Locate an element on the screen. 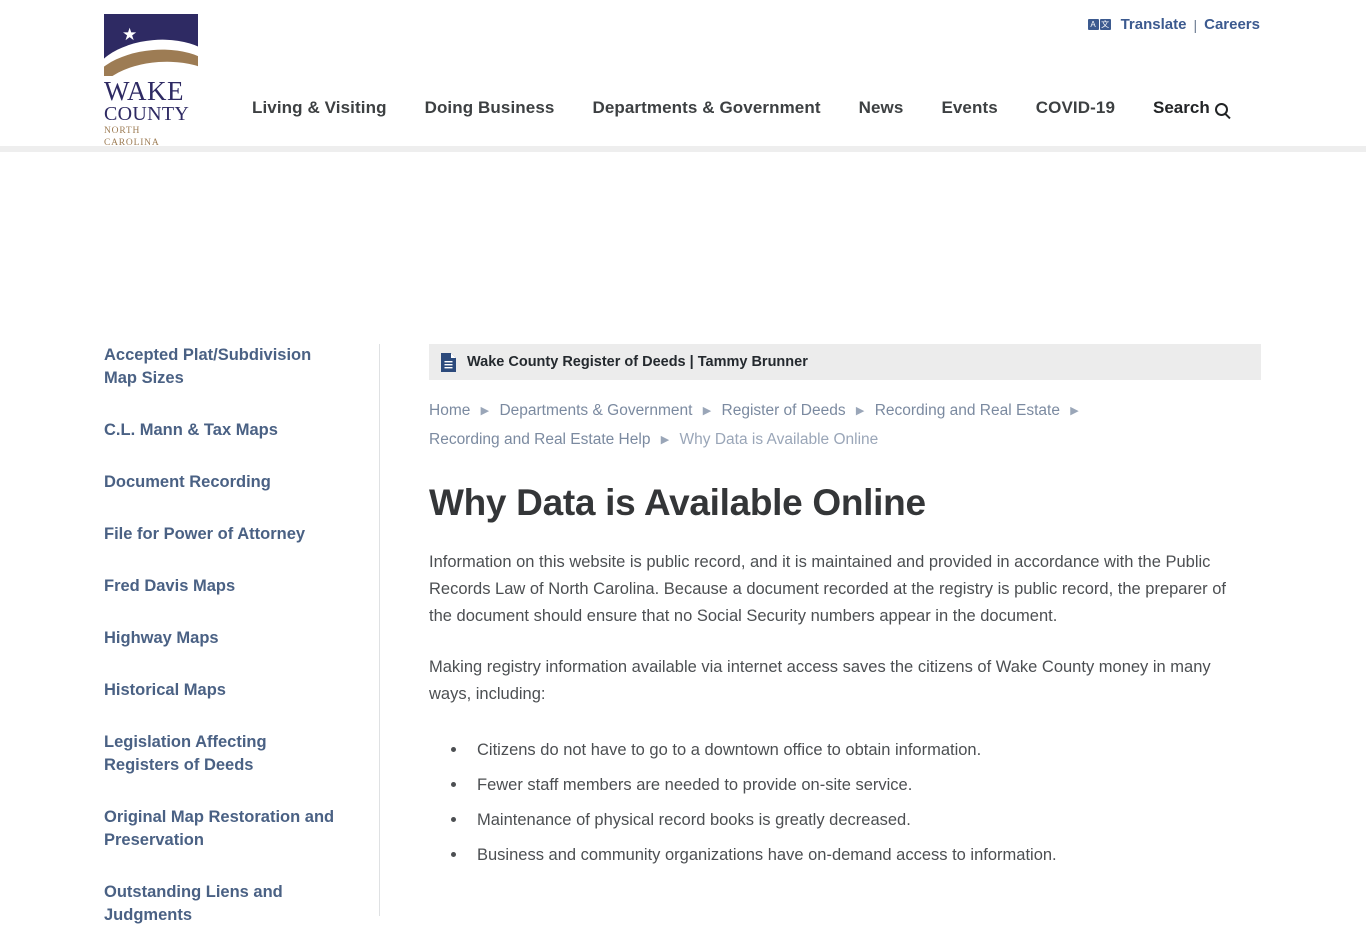 This screenshot has height=927, width=1366. wake-county-logo: ★ WAKE COUNTY NORTH CAROLINA is located at coordinates (151, 81).